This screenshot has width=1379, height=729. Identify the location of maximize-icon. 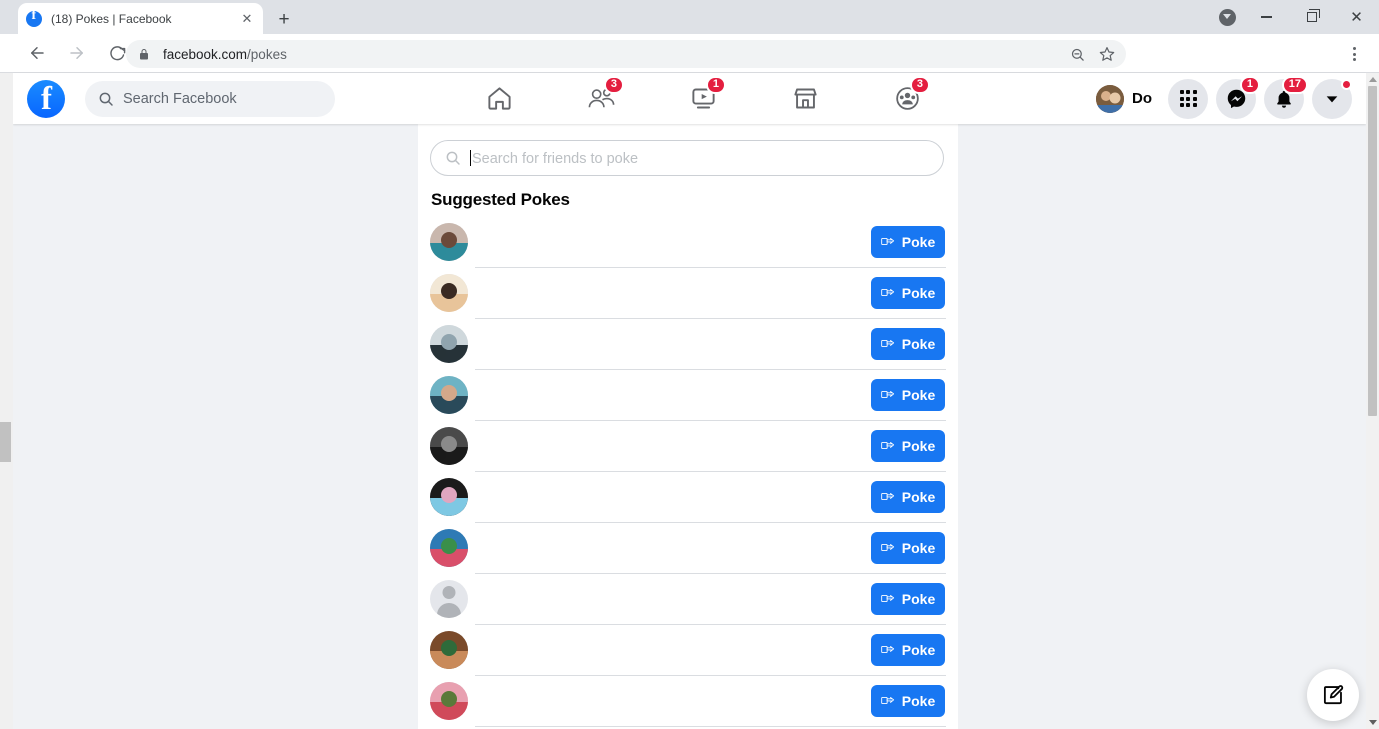
(1311, 17).